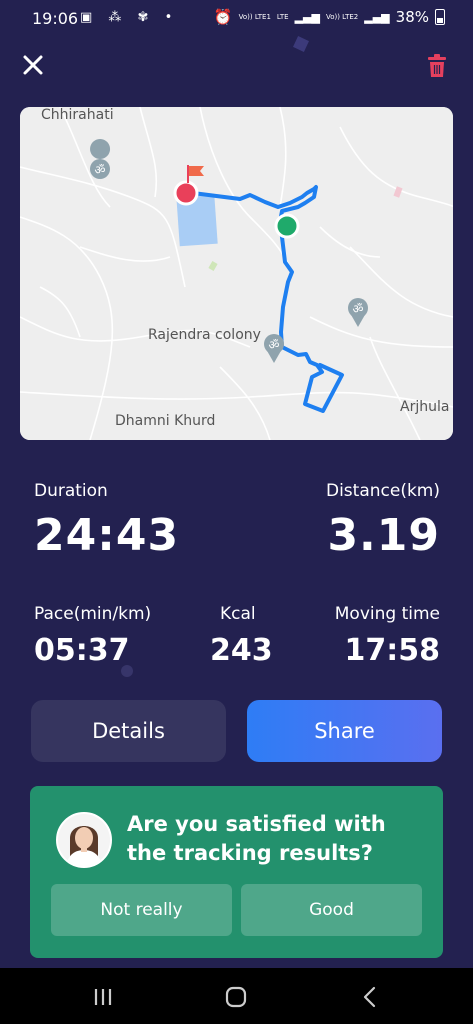  I want to click on trash-icon, so click(437, 65).